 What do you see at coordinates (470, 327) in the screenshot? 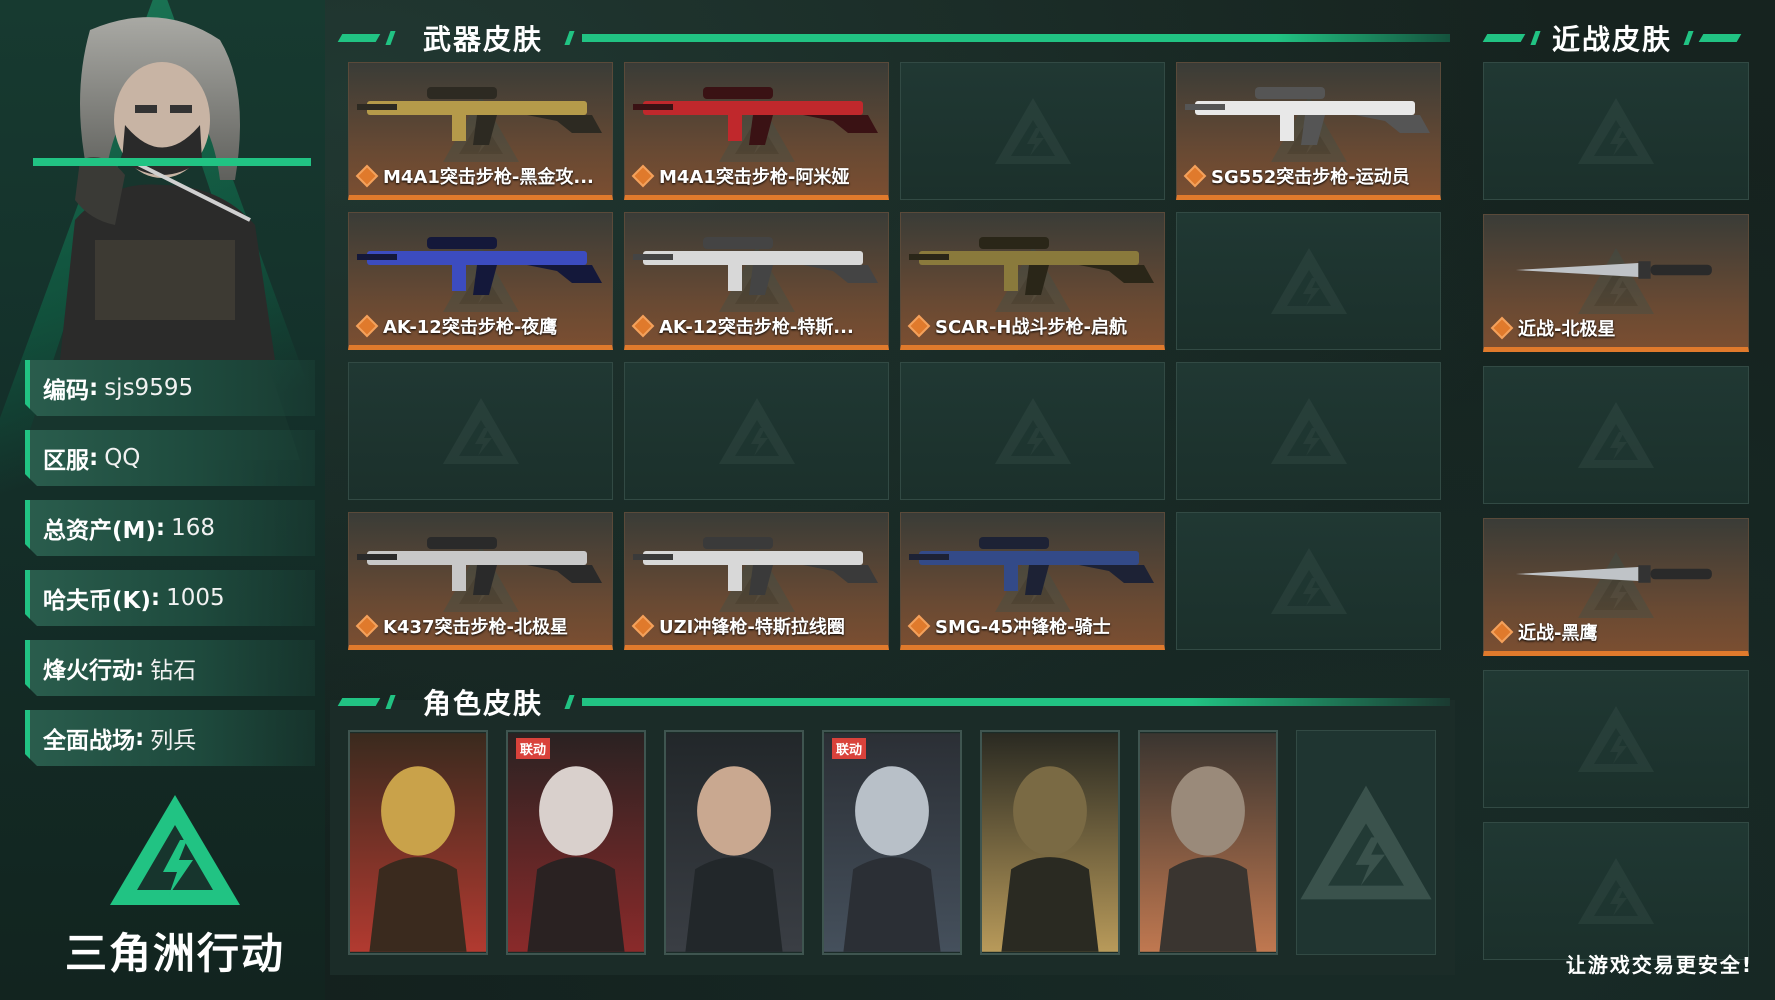
I see `skin-name: AK-12突击步枪-夜鹰` at bounding box center [470, 327].